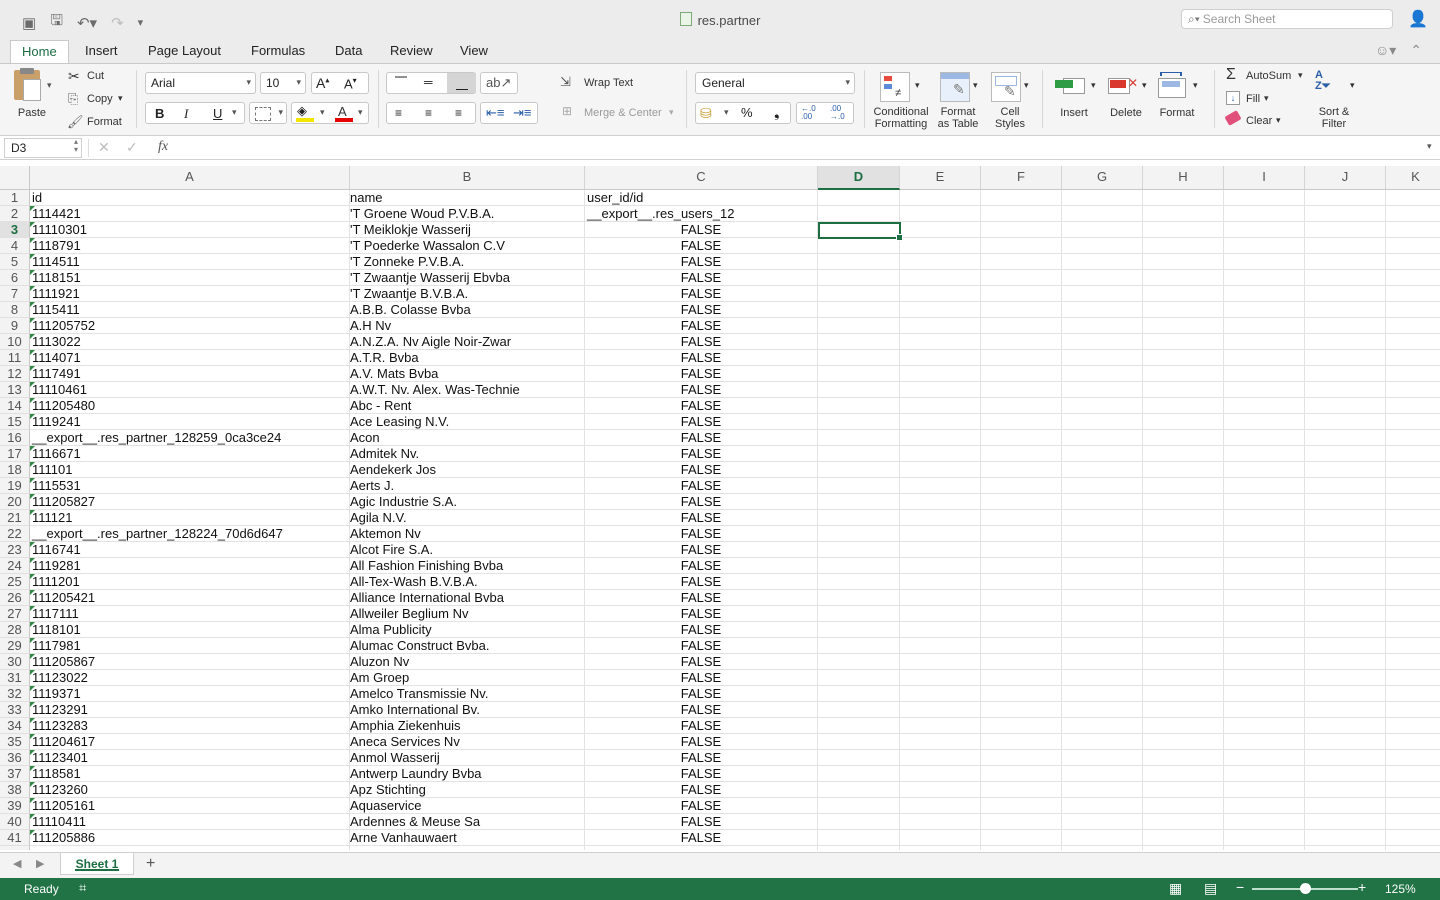  I want to click on row-header: 15, so click(15, 422).